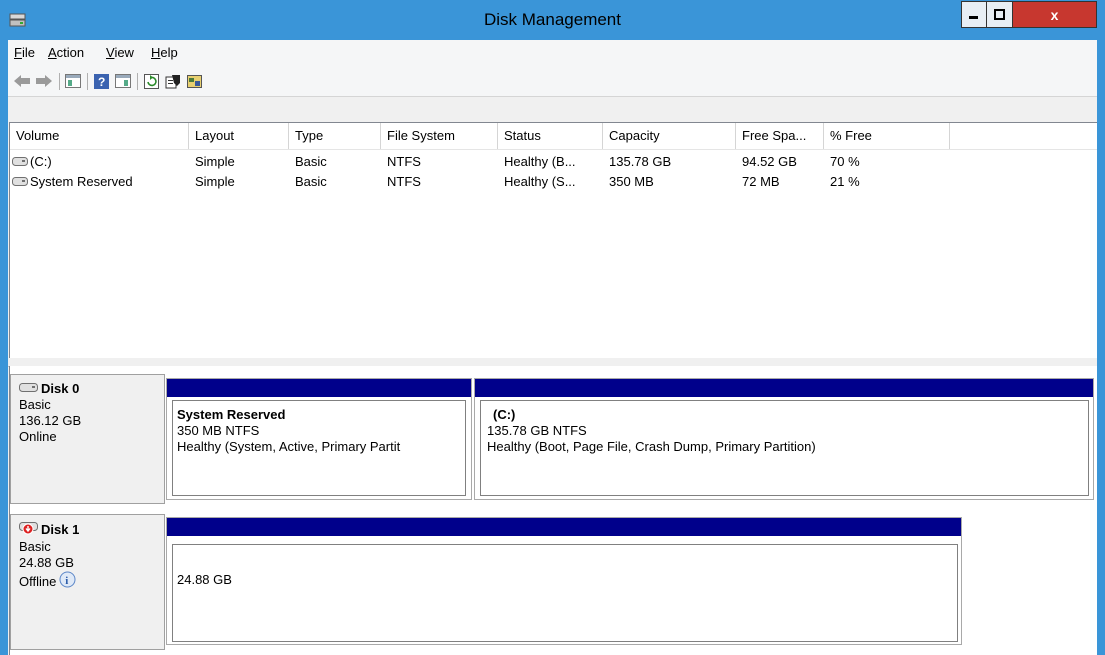 The height and width of the screenshot is (655, 1105). I want to click on partition-status: Healthy (System, Active, Primary Partit, so click(289, 446).